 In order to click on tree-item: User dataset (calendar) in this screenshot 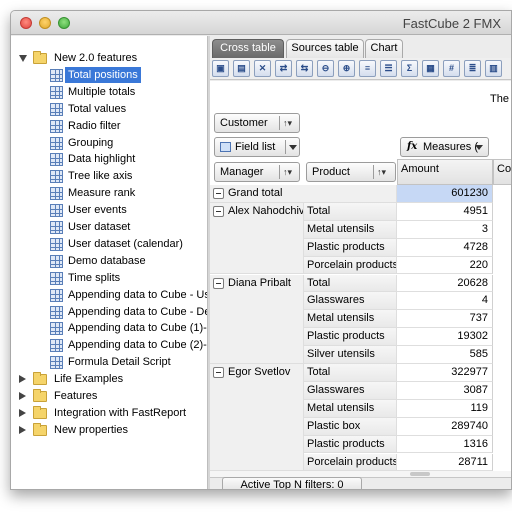, I will do `click(109, 244)`.